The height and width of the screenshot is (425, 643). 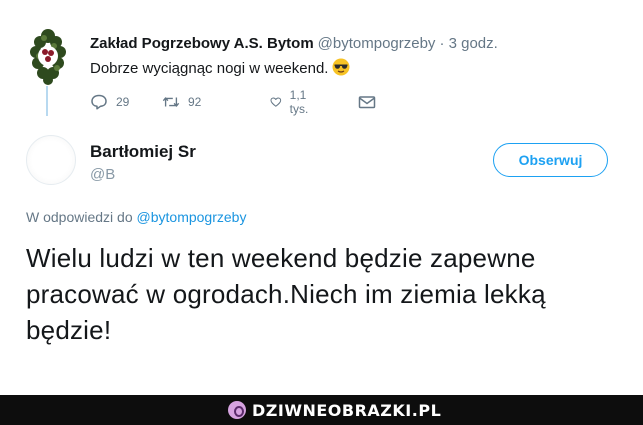 I want to click on parent-tweet-time: · 3 godz., so click(x=468, y=43).